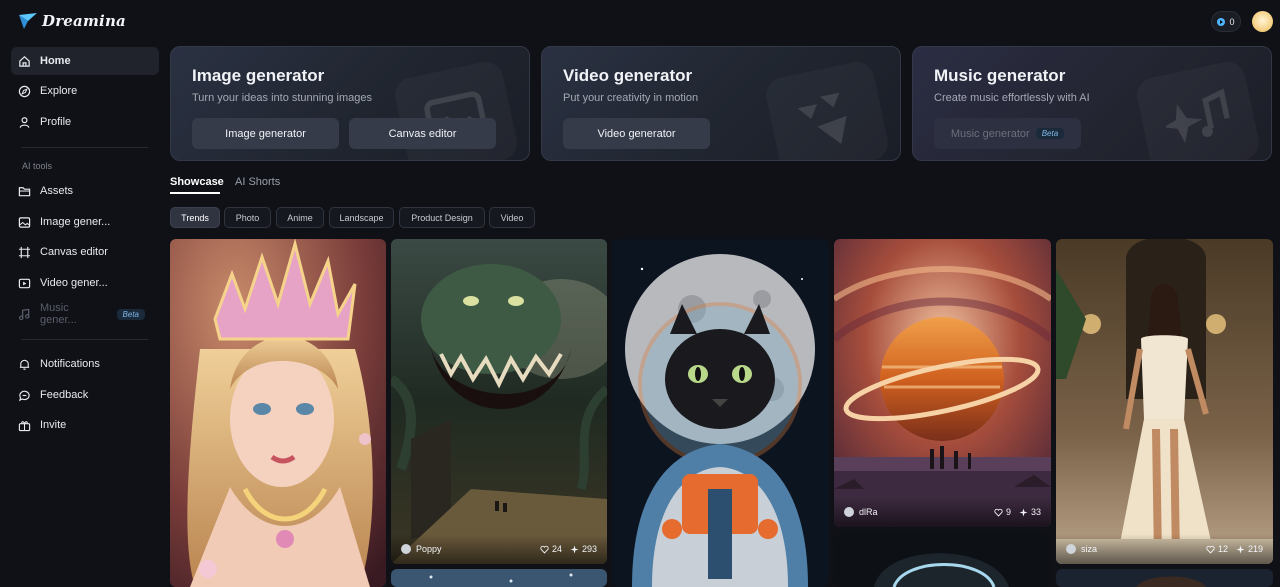  I want to click on image-icon, so click(24, 222).